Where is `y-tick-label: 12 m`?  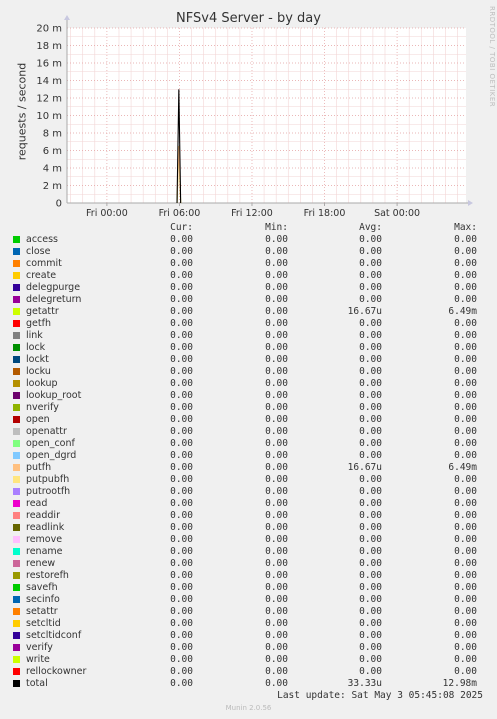
y-tick-label: 12 m is located at coordinates (49, 99).